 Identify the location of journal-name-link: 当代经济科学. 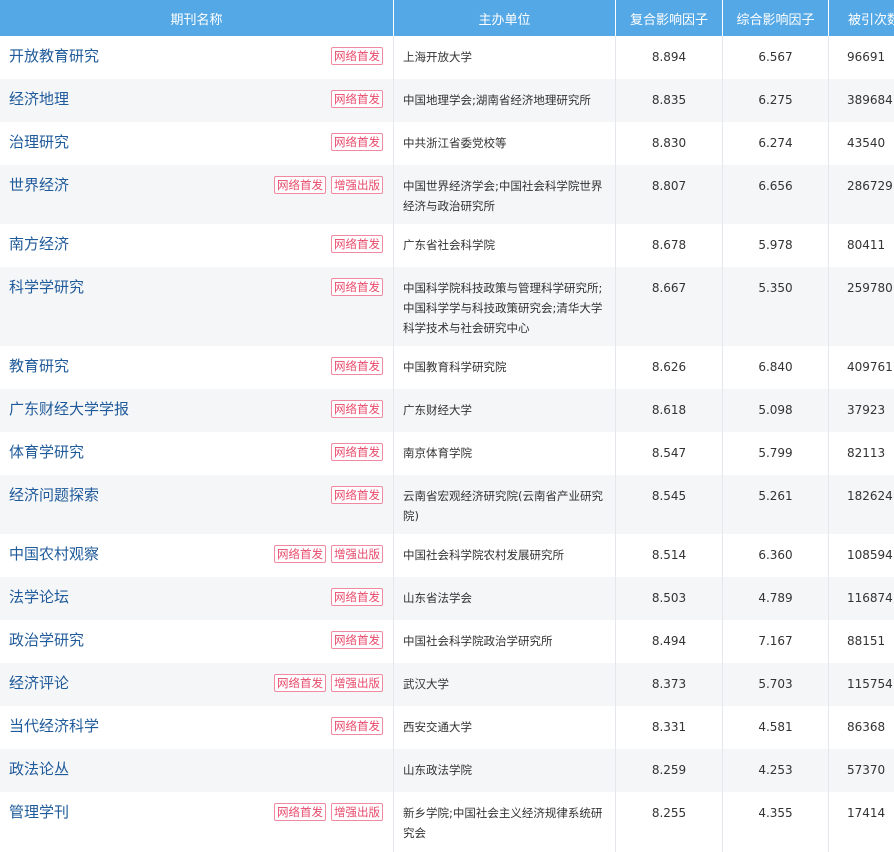
(54, 732).